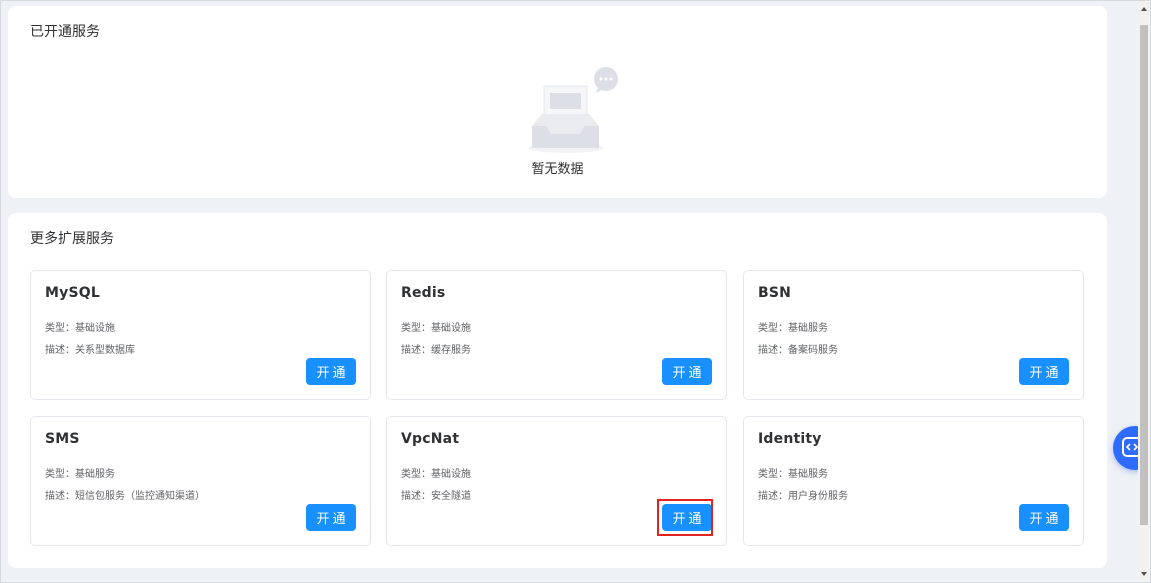 This screenshot has width=1151, height=583. What do you see at coordinates (1144, 574) in the screenshot?
I see `scroll-down-icon` at bounding box center [1144, 574].